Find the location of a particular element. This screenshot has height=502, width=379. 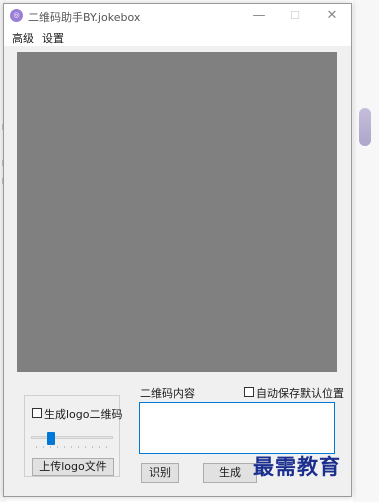

watermark-text: 最需教育 is located at coordinates (297, 466).